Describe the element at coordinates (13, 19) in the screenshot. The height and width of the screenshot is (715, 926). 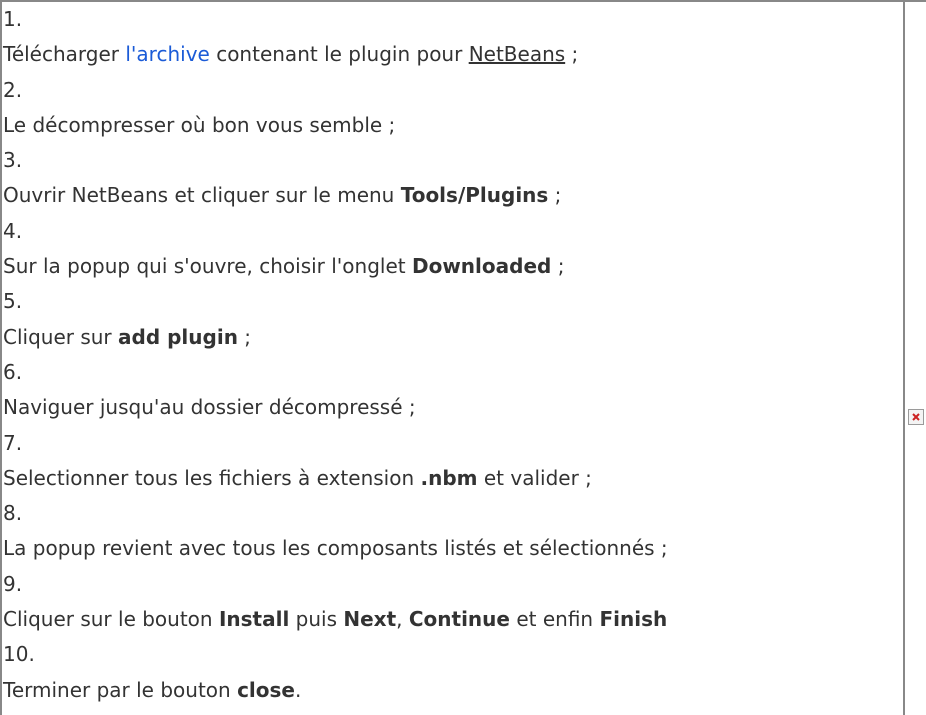
I see `step-number: 1.` at that location.